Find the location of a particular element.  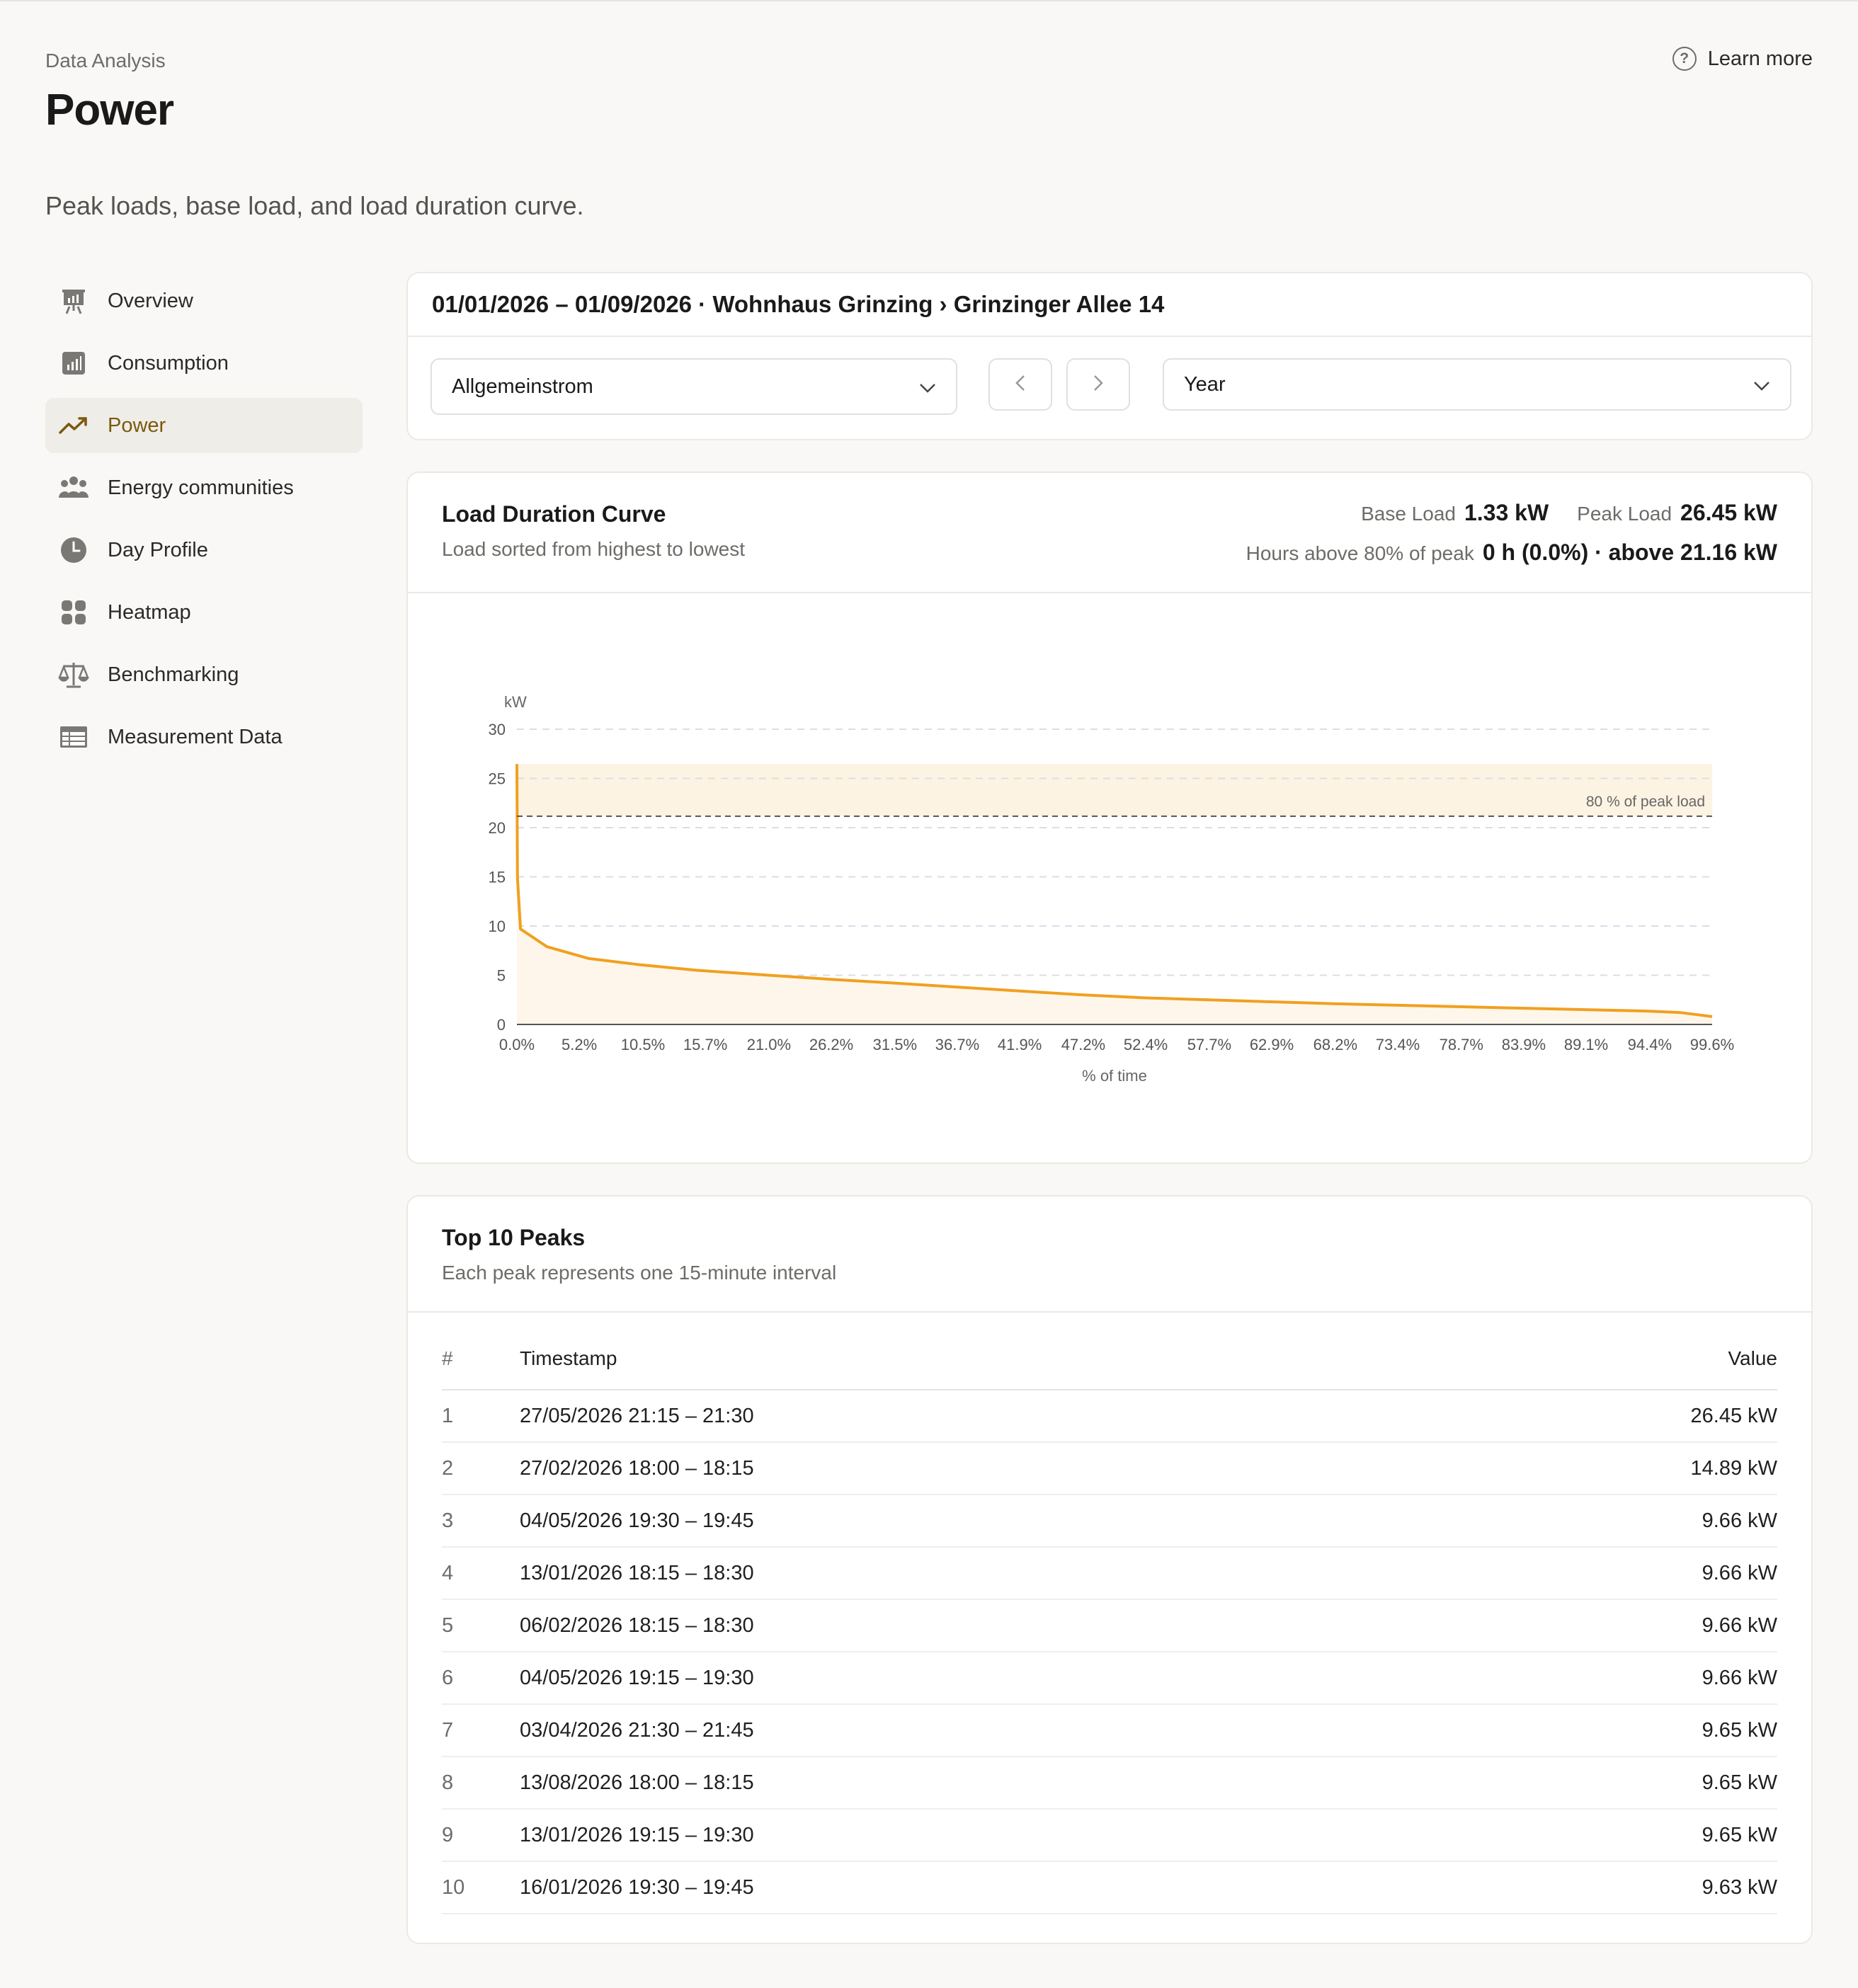

table-row: 4 13/01/2026 18:15 – 18:30 9.66 kW is located at coordinates (1109, 1574).